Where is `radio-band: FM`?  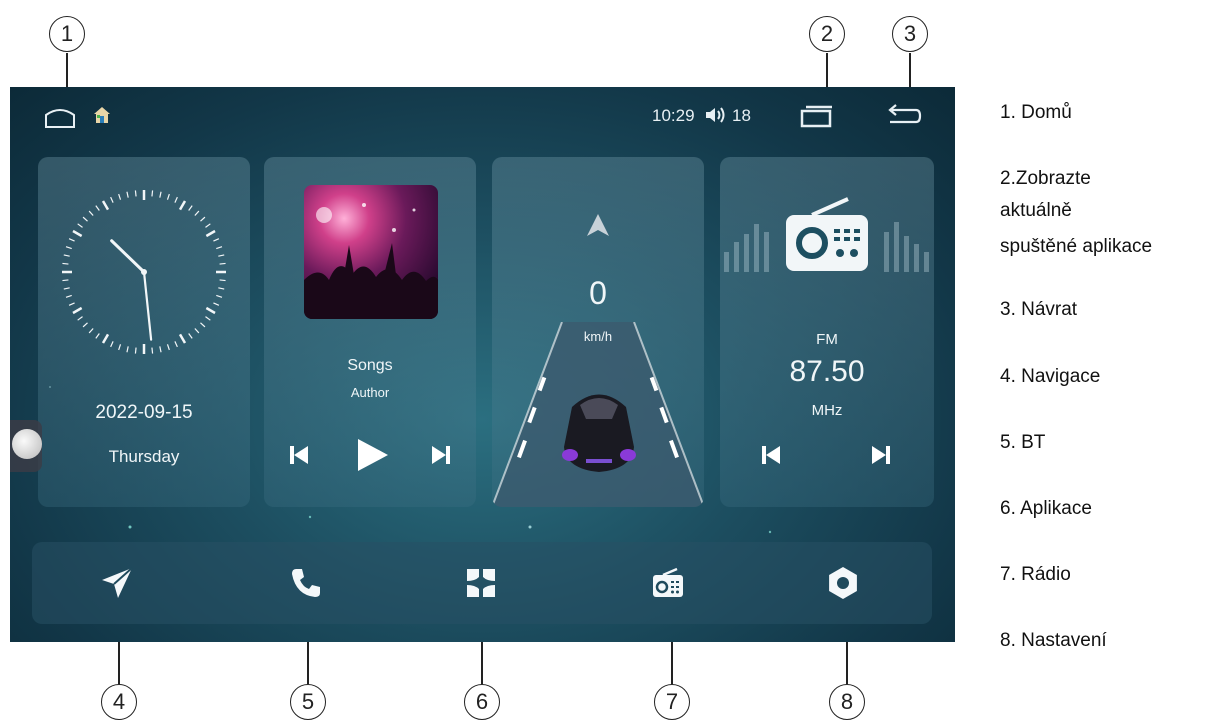
radio-band: FM is located at coordinates (827, 339).